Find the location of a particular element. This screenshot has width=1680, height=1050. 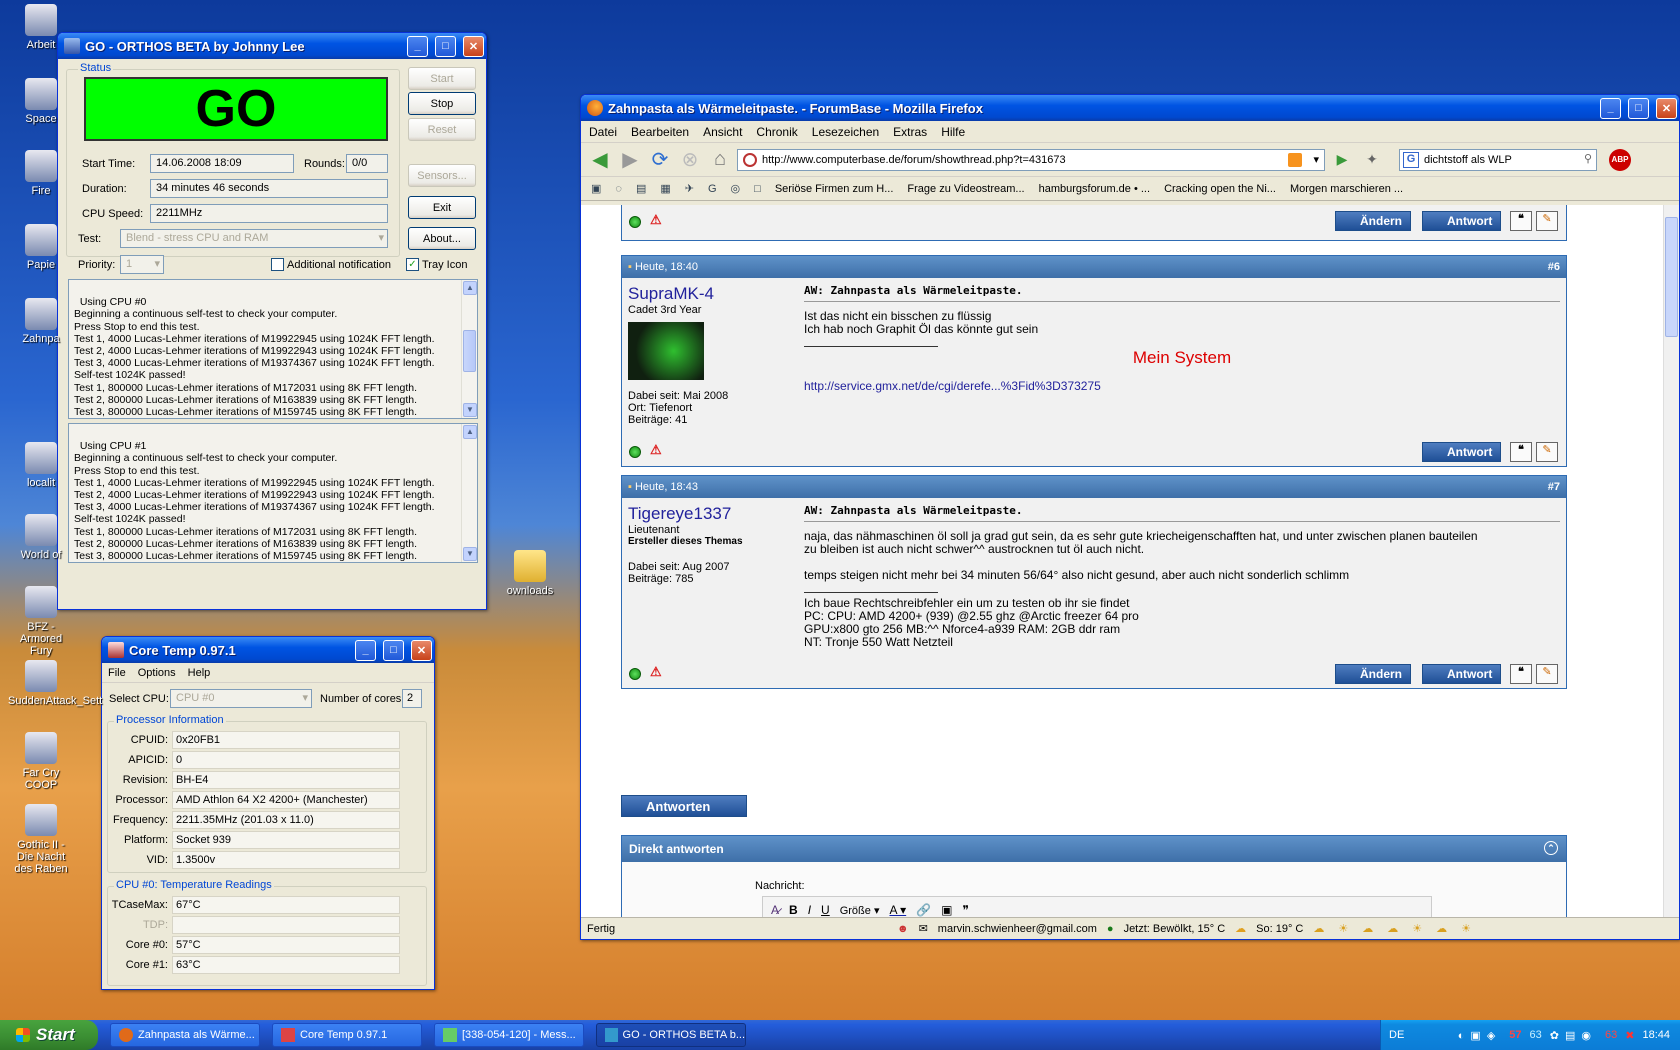

tray-temp-core0: 57 is located at coordinates (1515, 1035).